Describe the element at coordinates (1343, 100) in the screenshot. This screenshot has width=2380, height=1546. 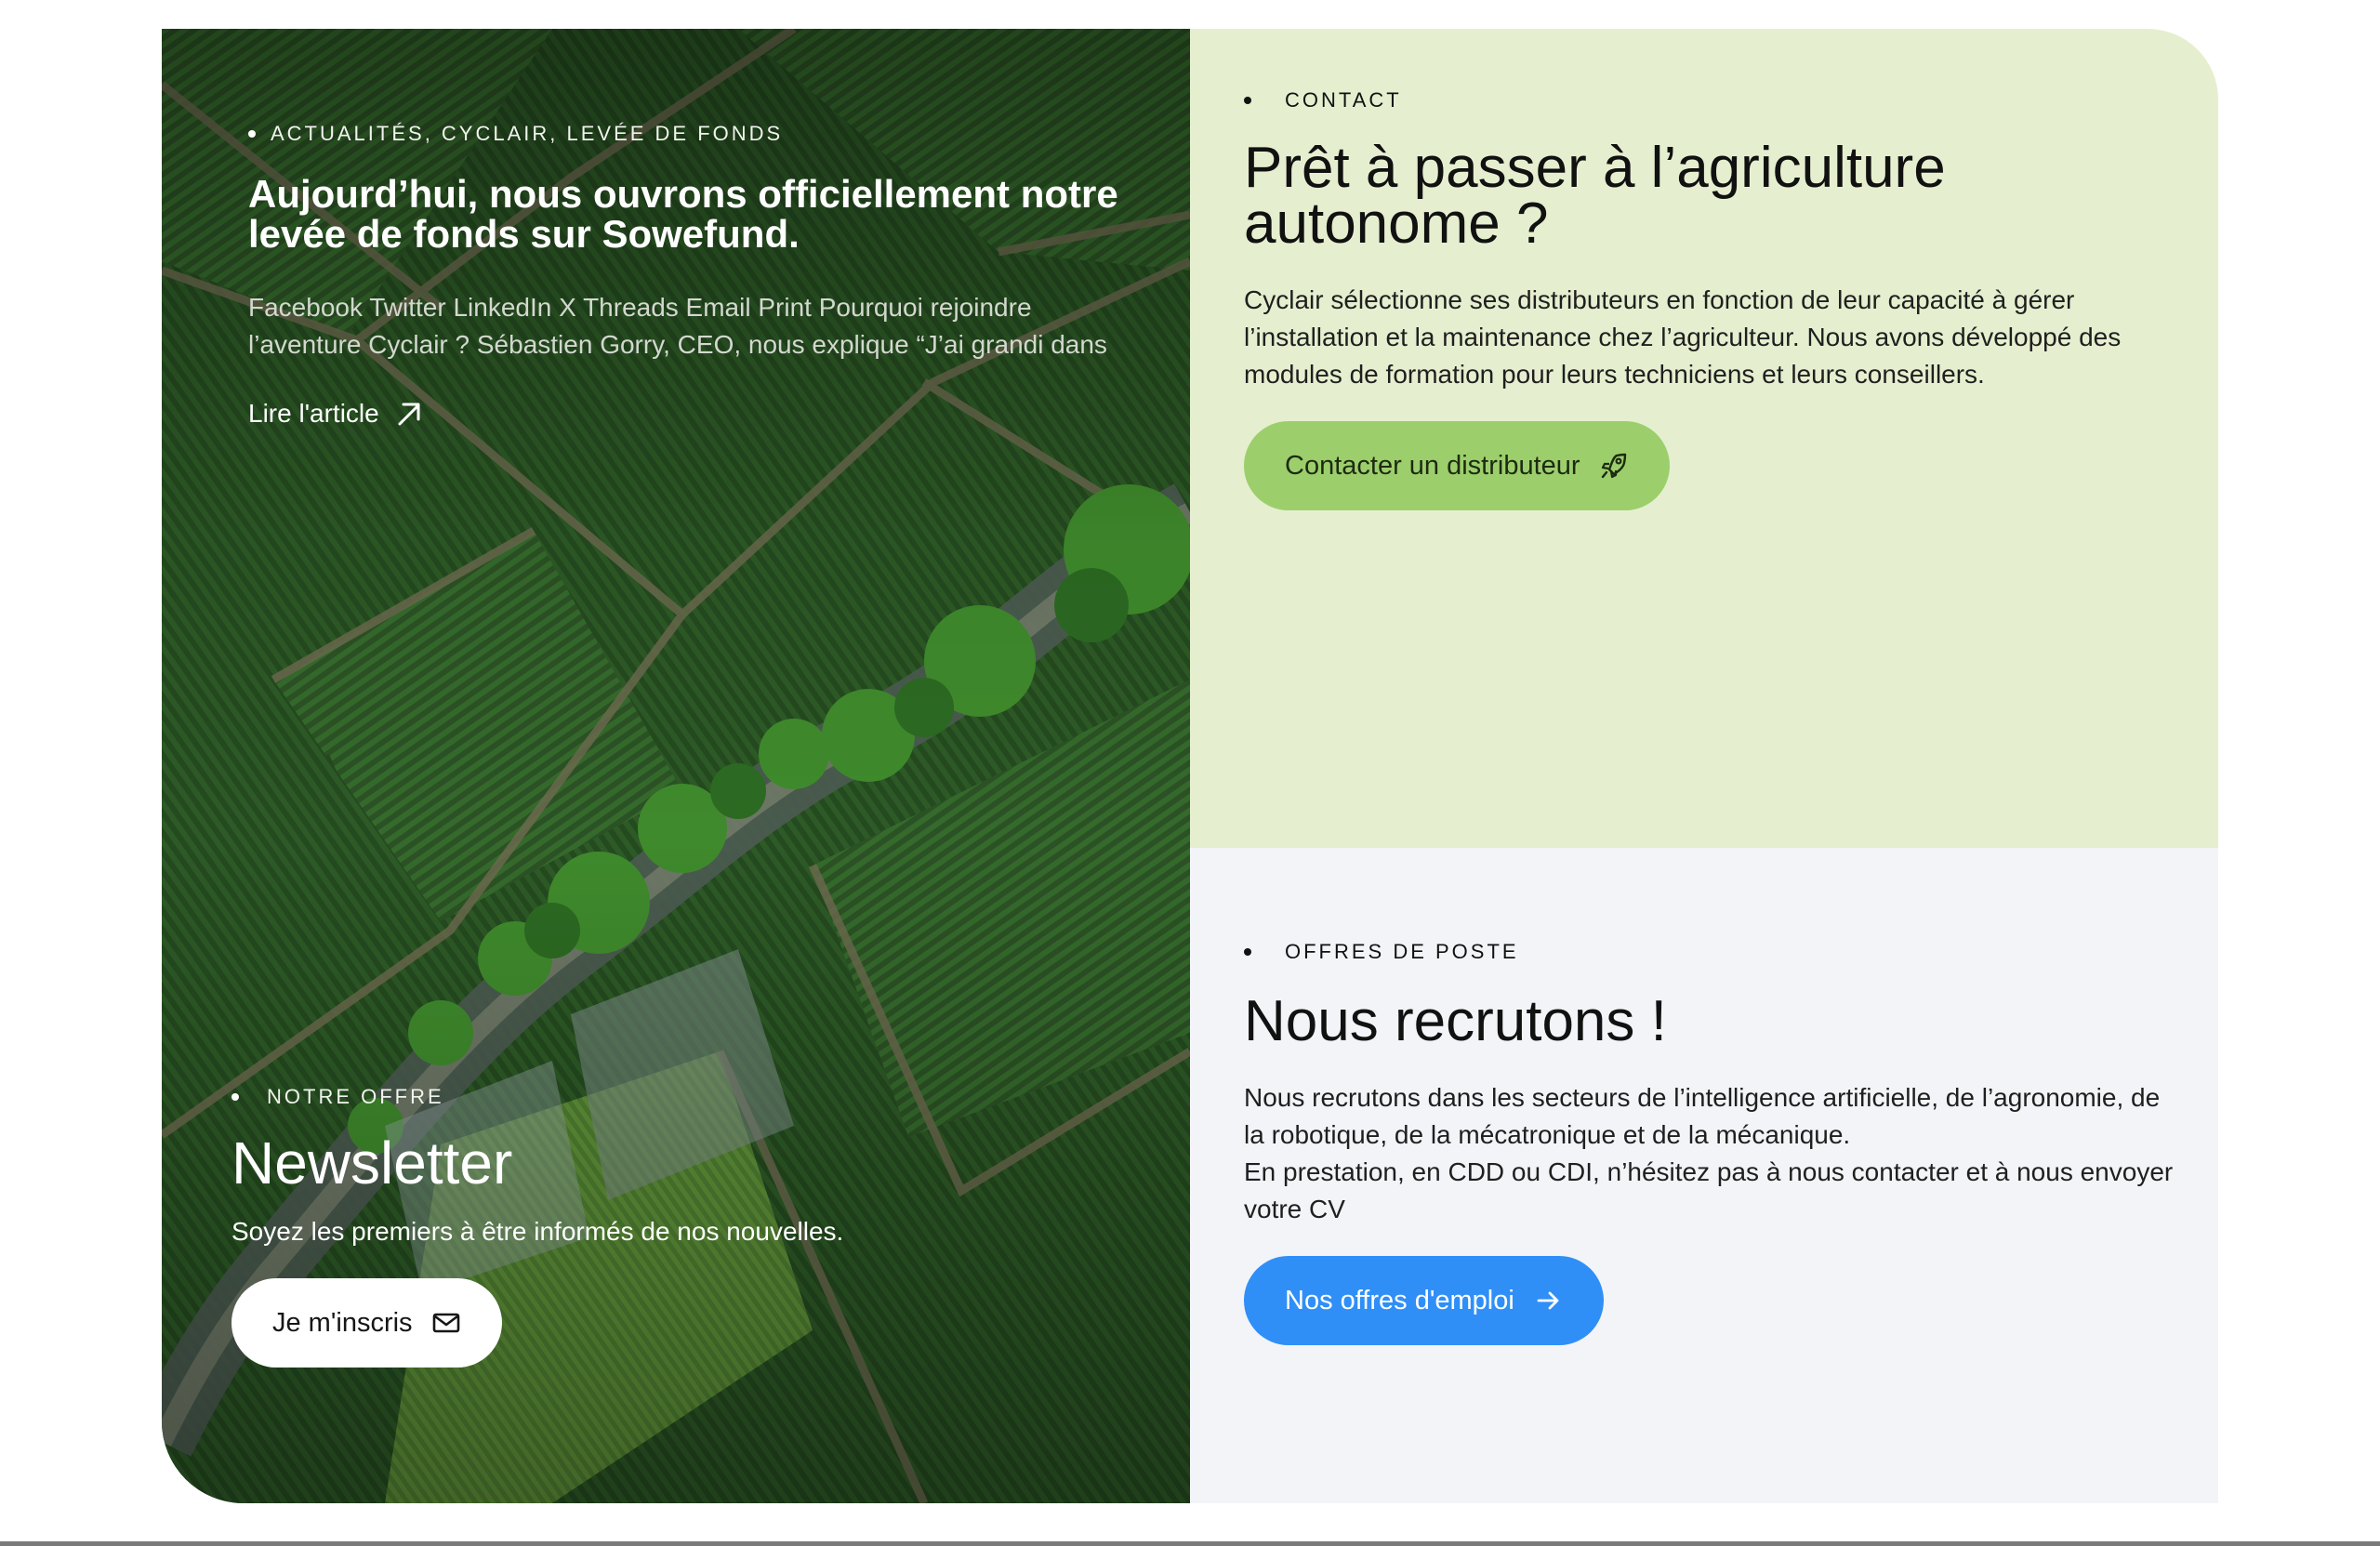
I see `contact-eyebrow-text: CONTACT` at that location.